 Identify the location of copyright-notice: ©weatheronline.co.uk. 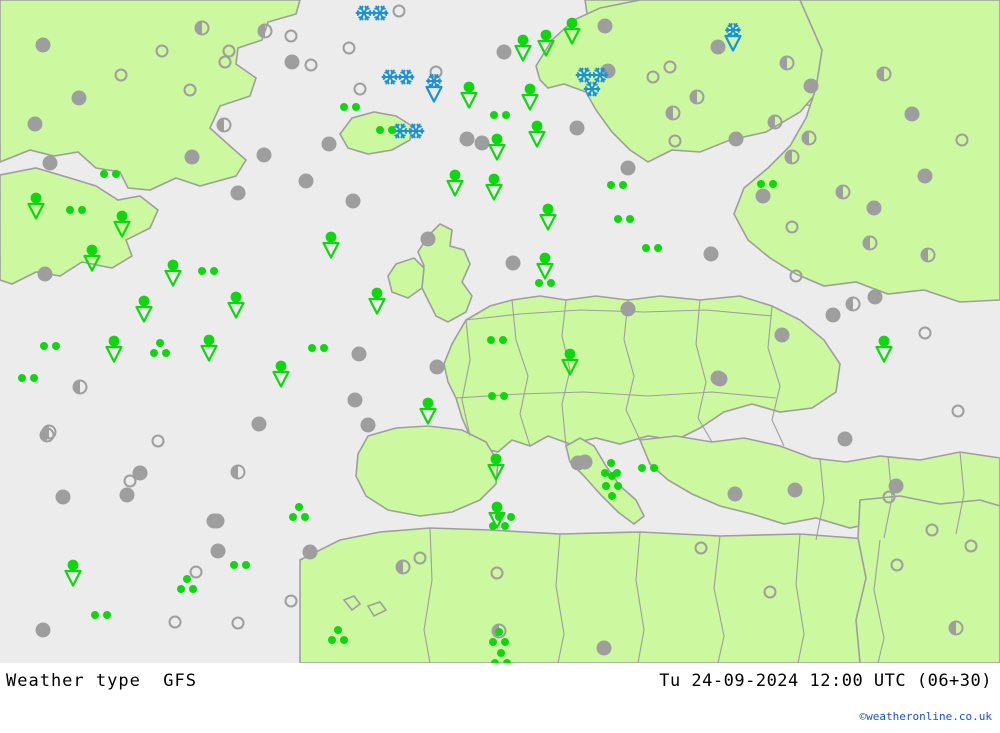
(926, 716).